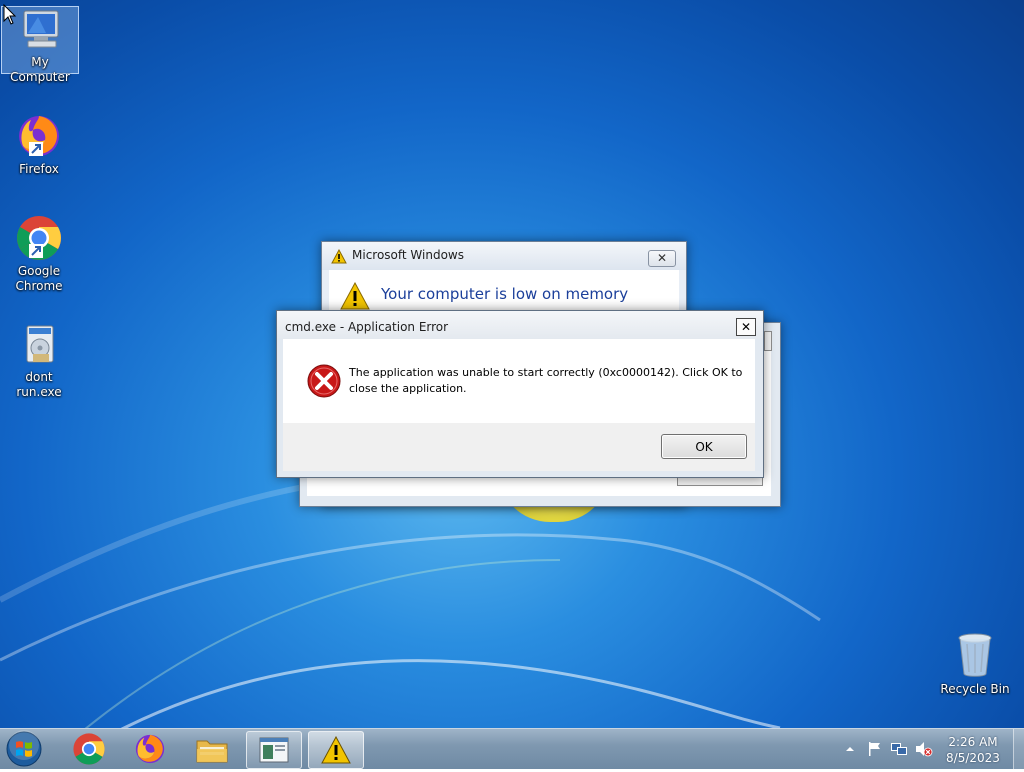 Image resolution: width=1024 pixels, height=772 pixels. What do you see at coordinates (10, 14) in the screenshot?
I see `mouse-cursor-icon` at bounding box center [10, 14].